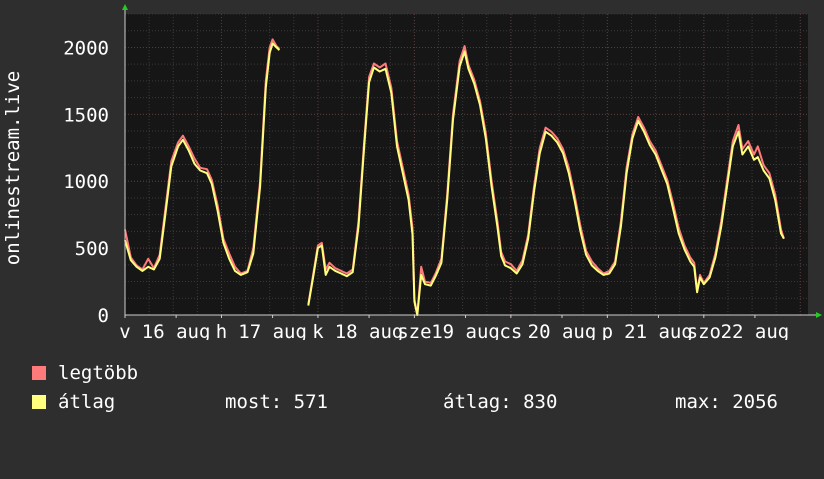  What do you see at coordinates (500, 402) in the screenshot?
I see `stat-average: átlag: 830` at bounding box center [500, 402].